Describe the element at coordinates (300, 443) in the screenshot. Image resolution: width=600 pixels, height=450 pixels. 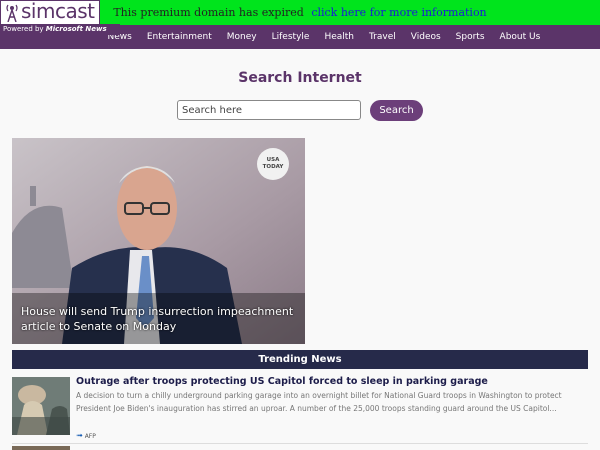
I see `news-divider` at that location.